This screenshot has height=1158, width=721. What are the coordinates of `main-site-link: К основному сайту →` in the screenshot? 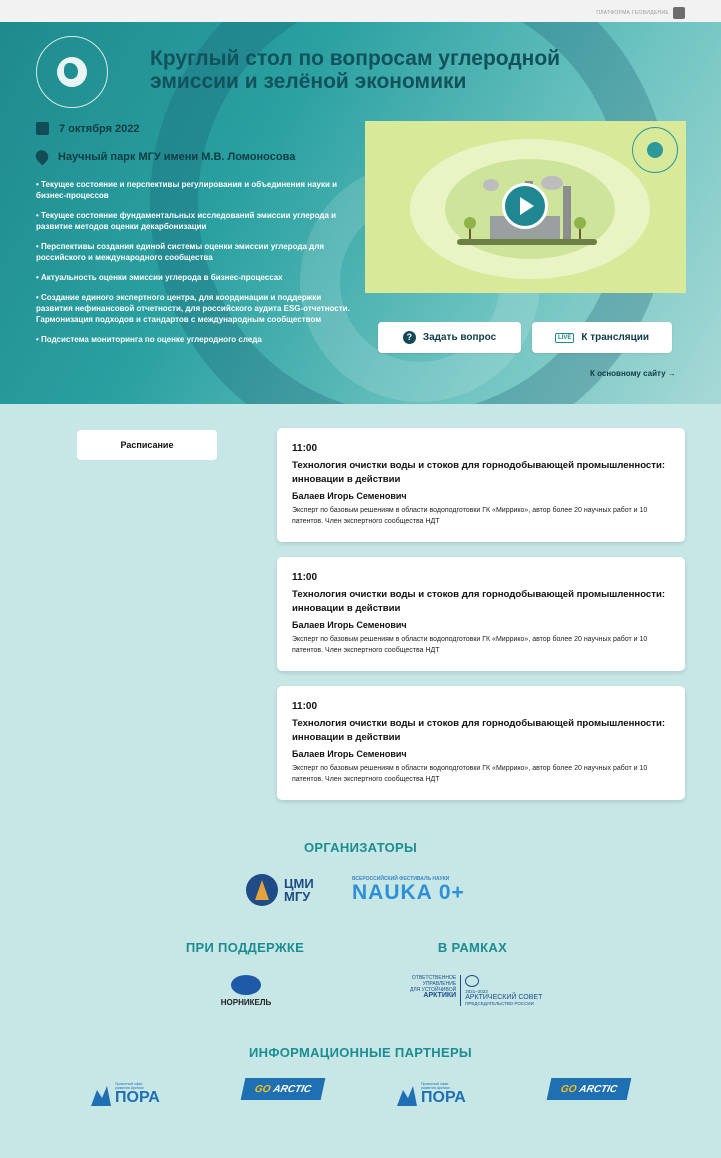 It's located at (633, 373).